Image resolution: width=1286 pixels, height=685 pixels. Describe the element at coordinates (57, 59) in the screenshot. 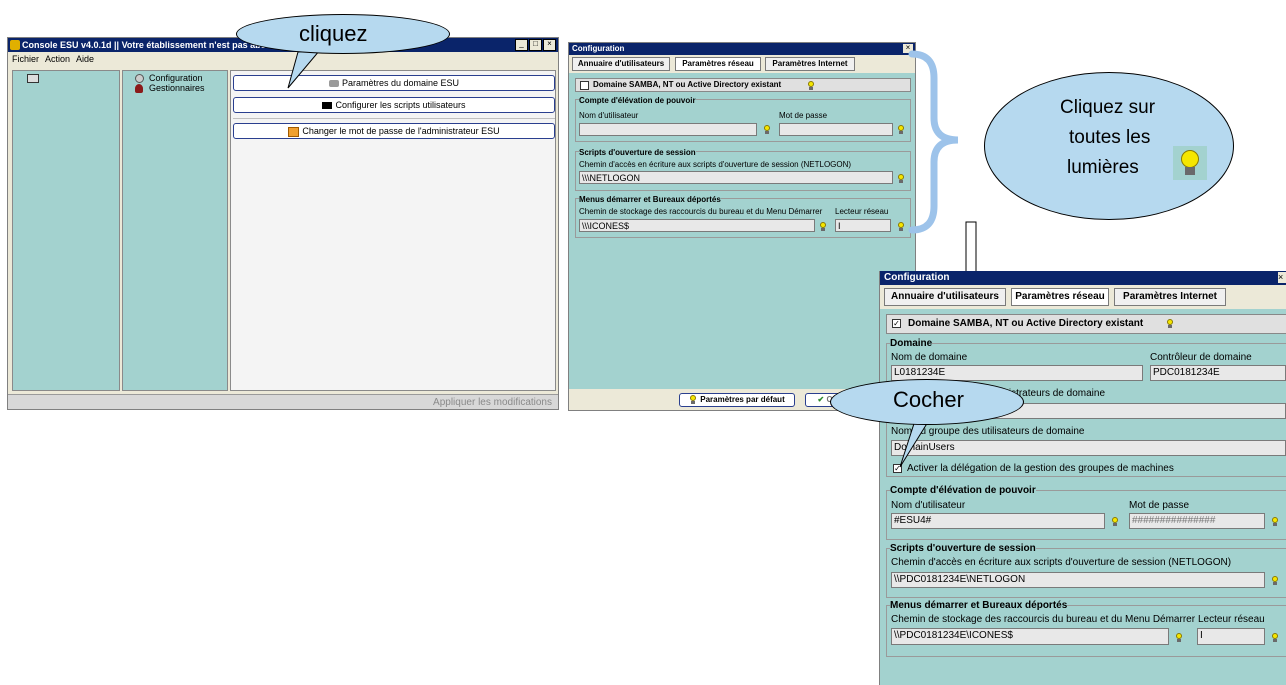

I see `menu-action: Action` at that location.